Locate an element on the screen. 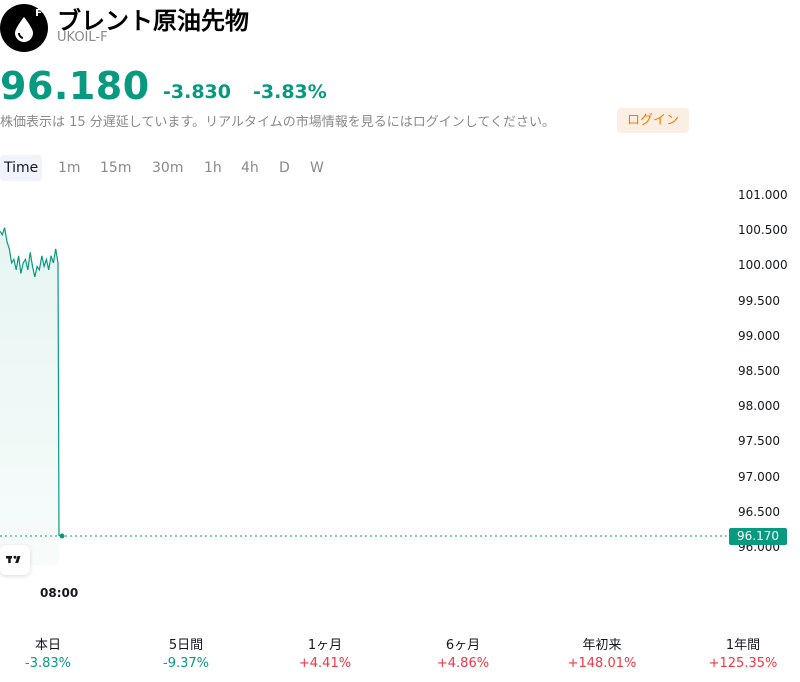 The width and height of the screenshot is (800, 682). performance-item: 年初来 +148.01% is located at coordinates (602, 652).